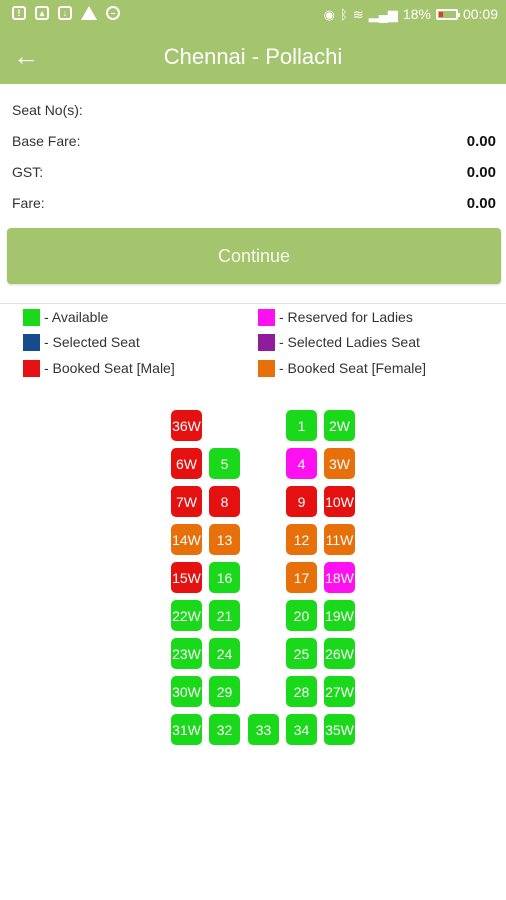  I want to click on fare-value: 0.00, so click(481, 203).